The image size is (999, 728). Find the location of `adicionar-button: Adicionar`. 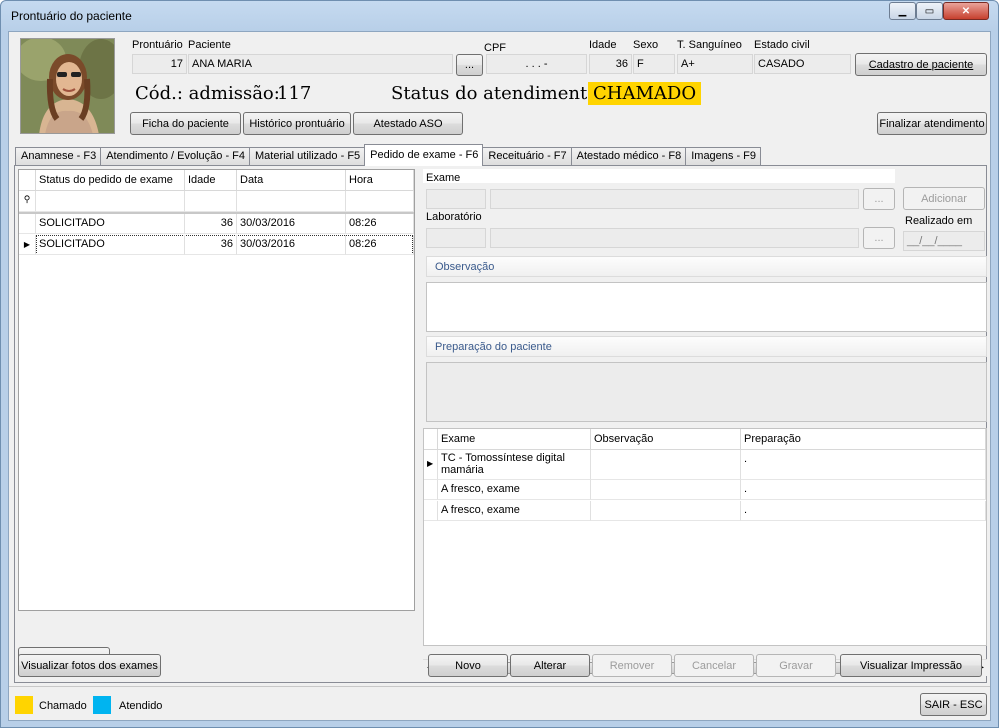

adicionar-button: Adicionar is located at coordinates (944, 198).